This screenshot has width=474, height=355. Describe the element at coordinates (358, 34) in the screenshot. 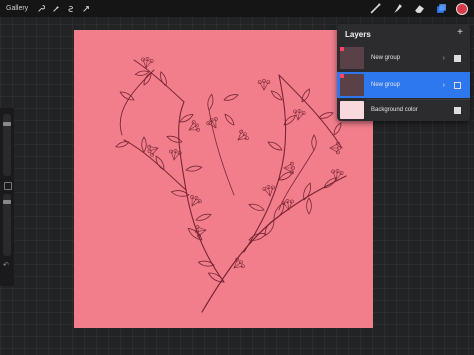

I see `layers-title: Layers` at that location.